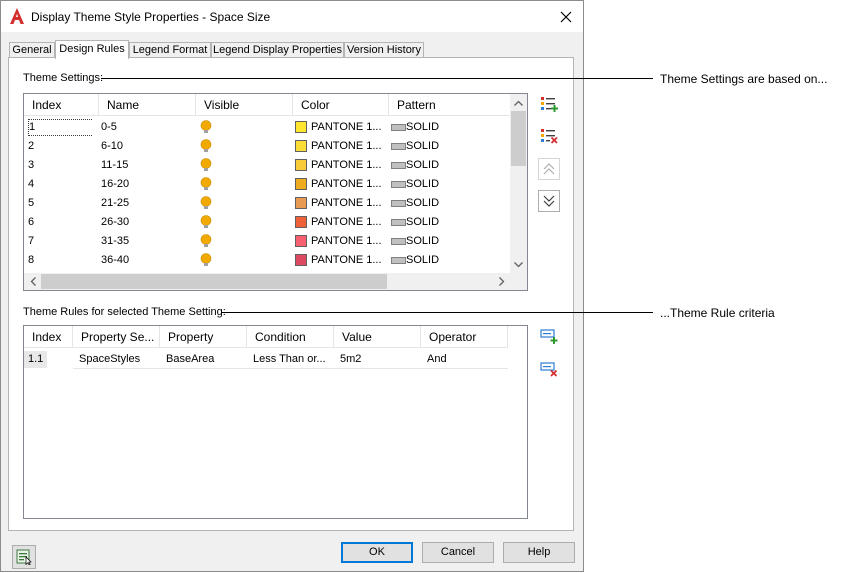  I want to click on table-row: 2 6-10 PANTONE 1... SOLID, so click(267, 146).